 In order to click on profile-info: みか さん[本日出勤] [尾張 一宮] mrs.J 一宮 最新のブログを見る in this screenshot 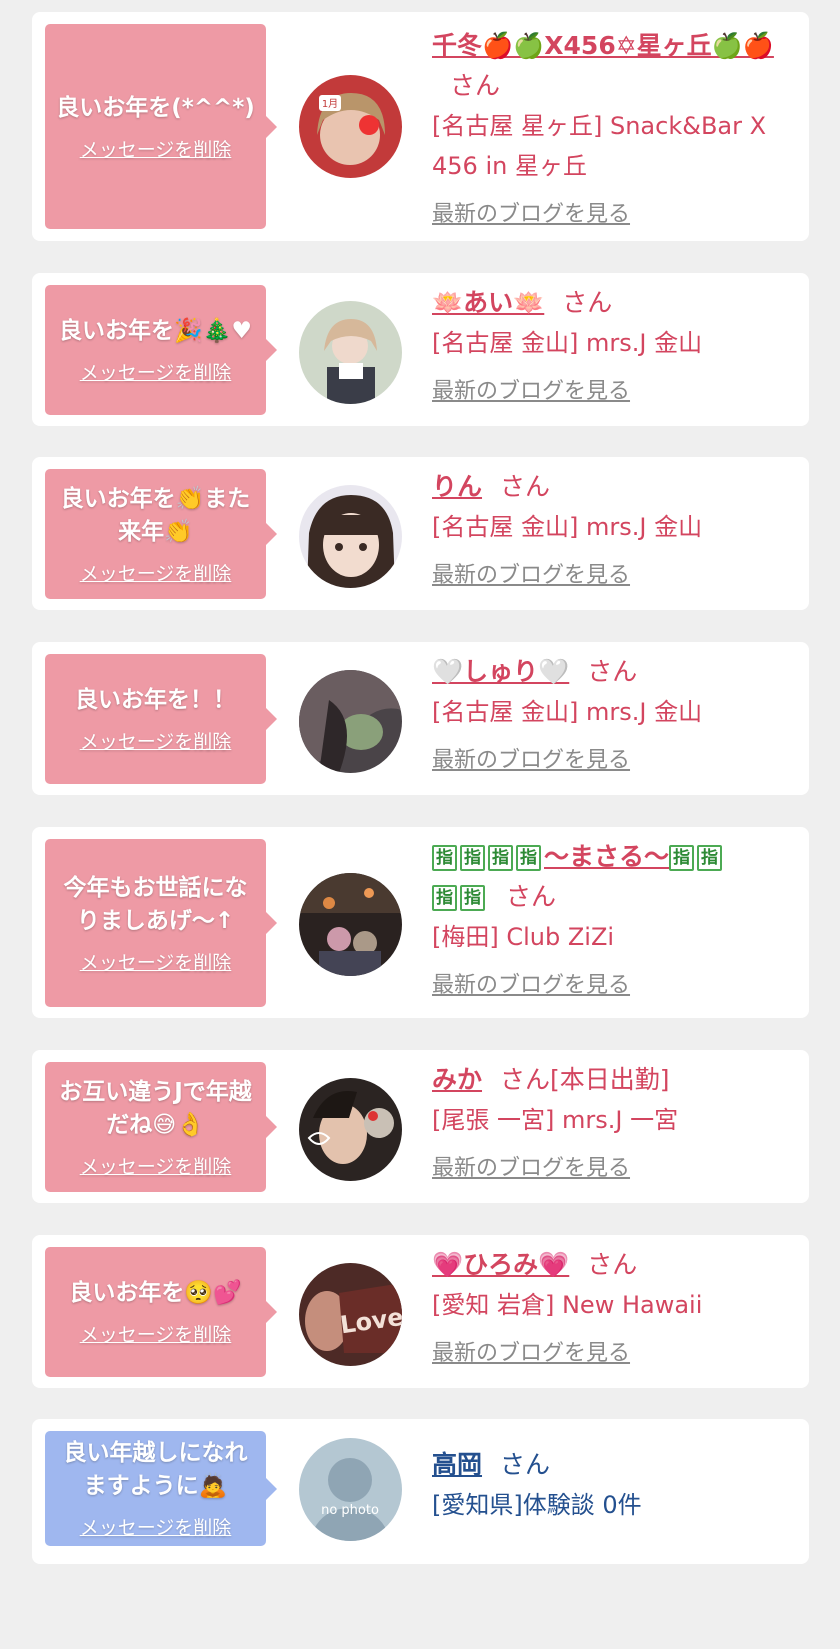, I will do `click(610, 1121)`.